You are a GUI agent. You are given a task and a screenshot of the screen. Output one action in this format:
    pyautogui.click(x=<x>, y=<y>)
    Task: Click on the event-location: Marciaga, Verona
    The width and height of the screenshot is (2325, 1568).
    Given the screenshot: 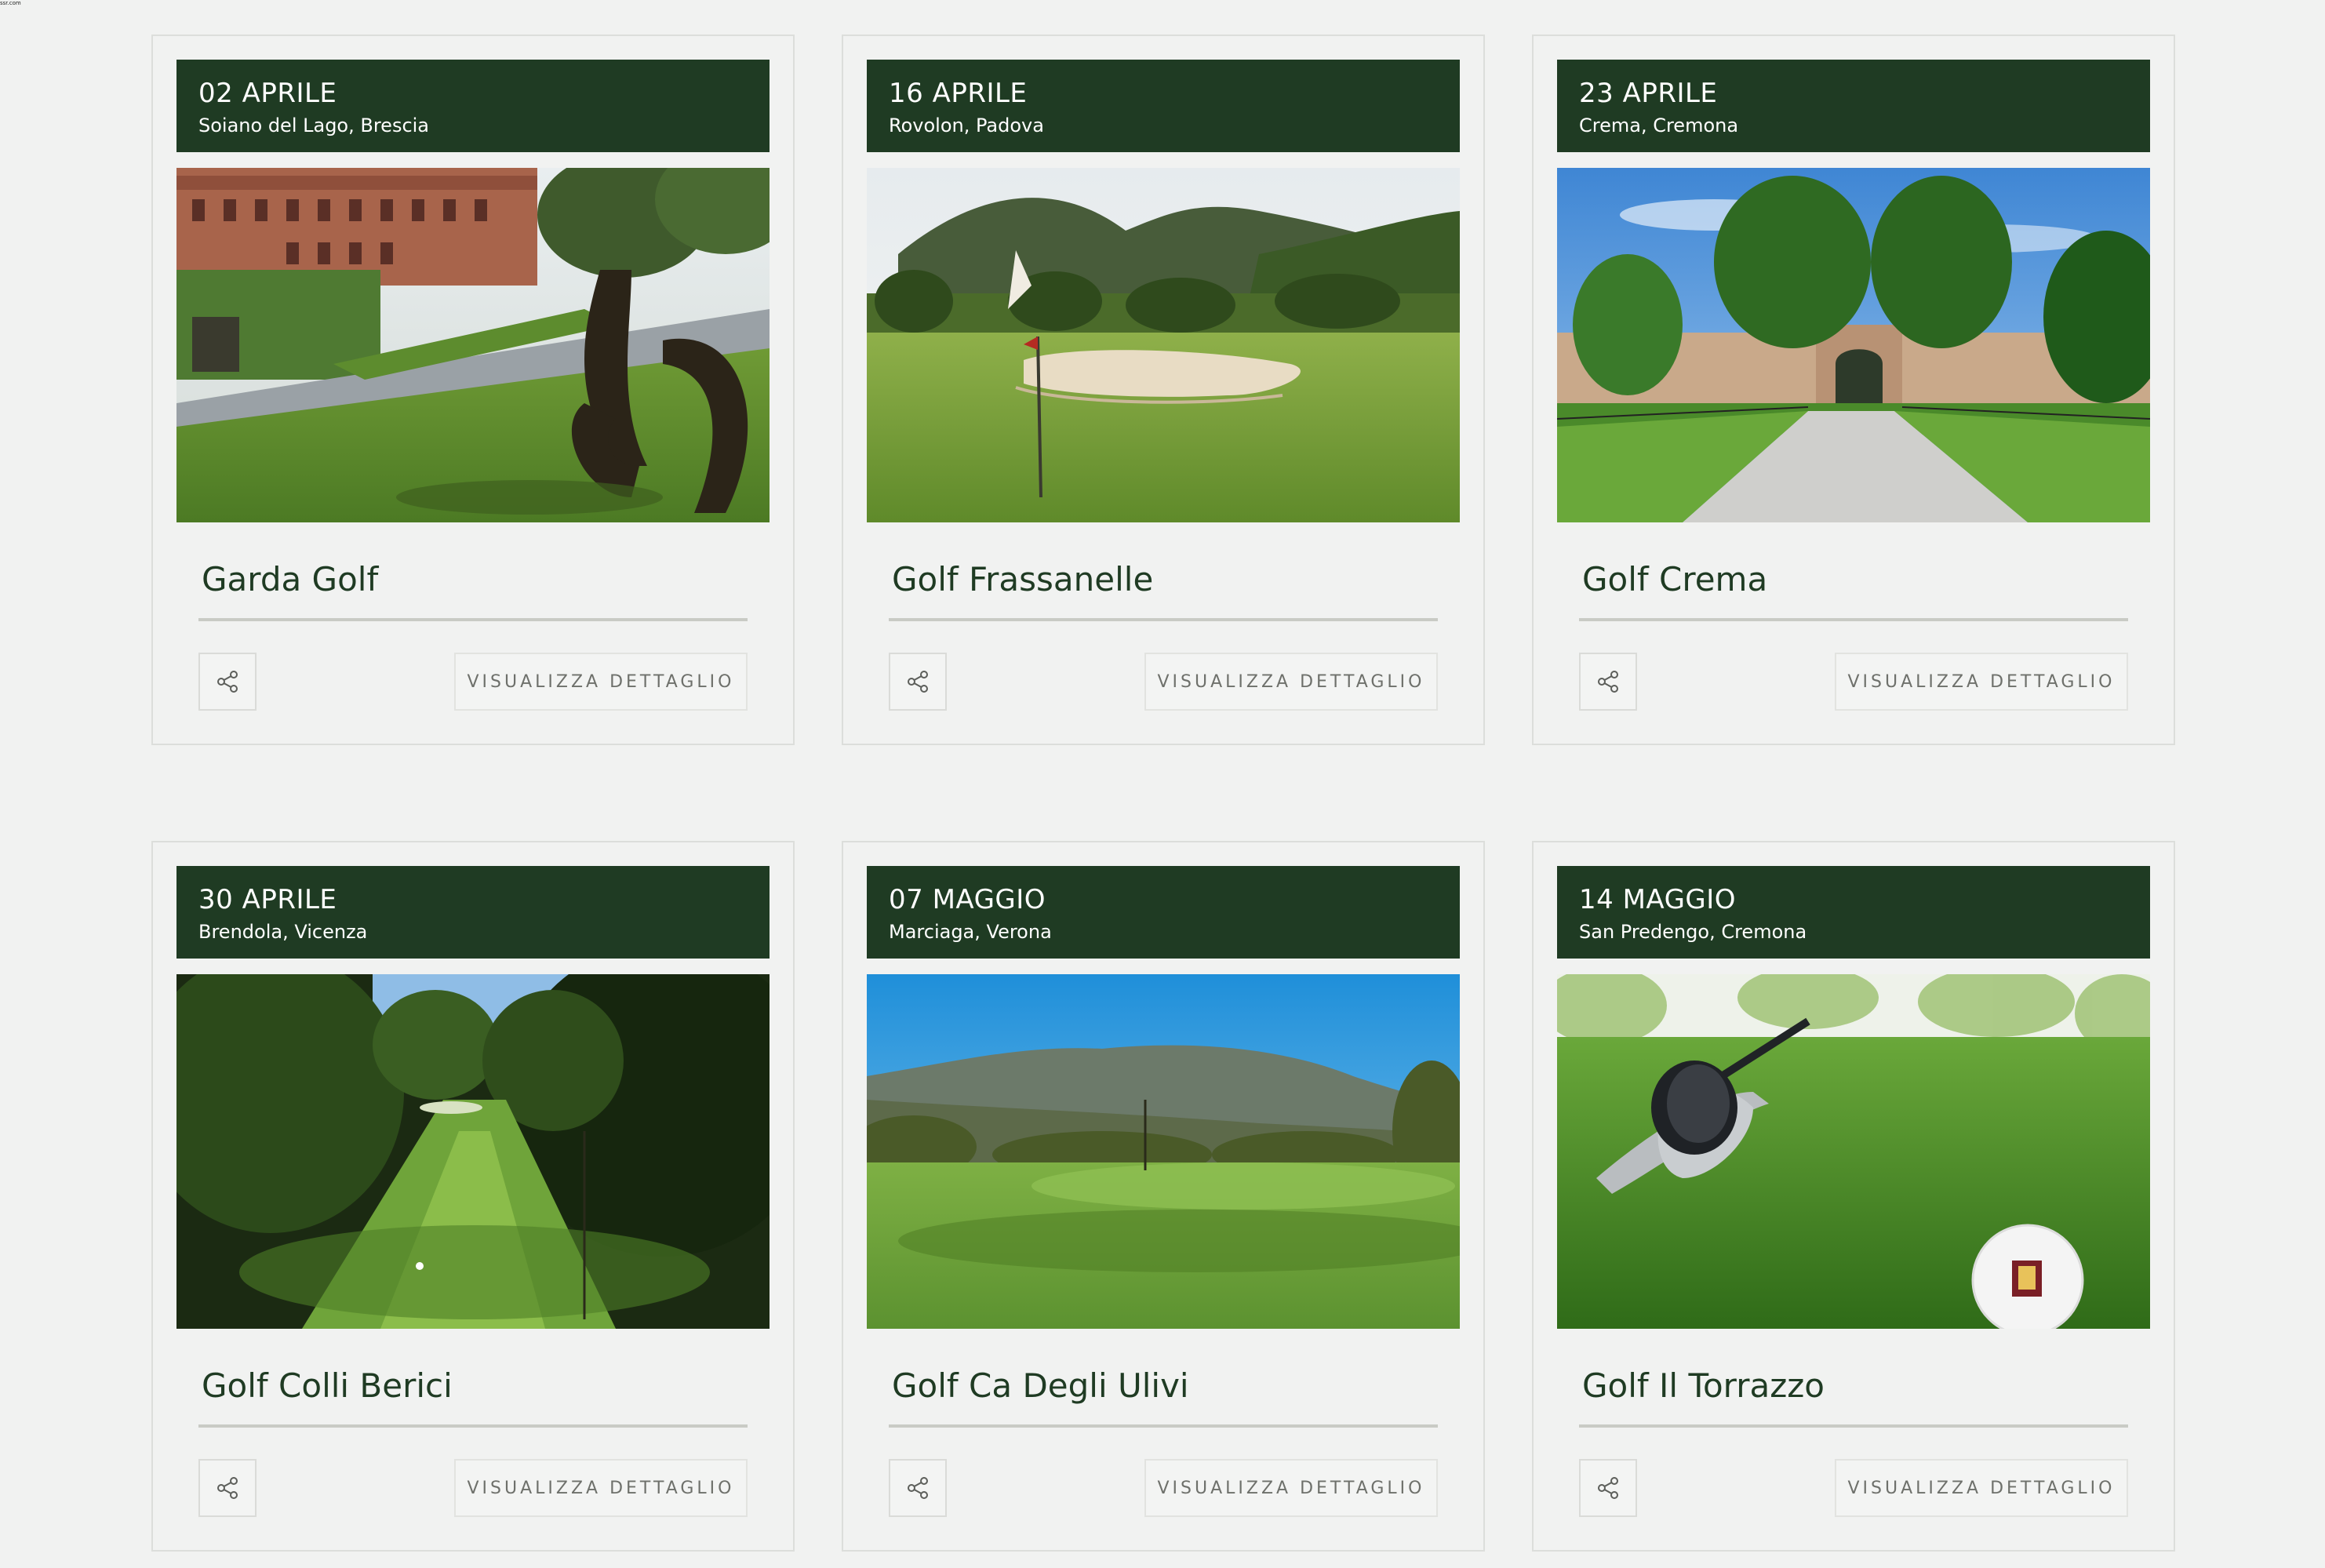 What is the action you would take?
    pyautogui.click(x=971, y=932)
    